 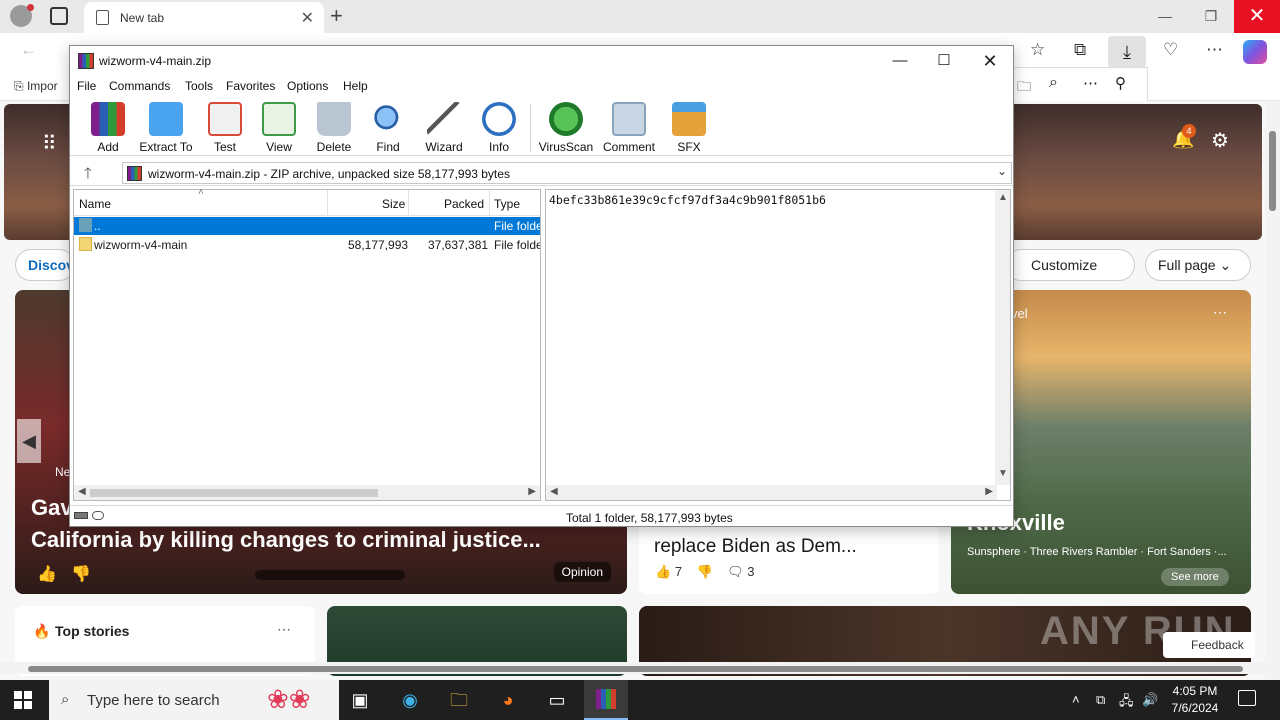 I want to click on virusscan-button: VirusScan, so click(x=566, y=129).